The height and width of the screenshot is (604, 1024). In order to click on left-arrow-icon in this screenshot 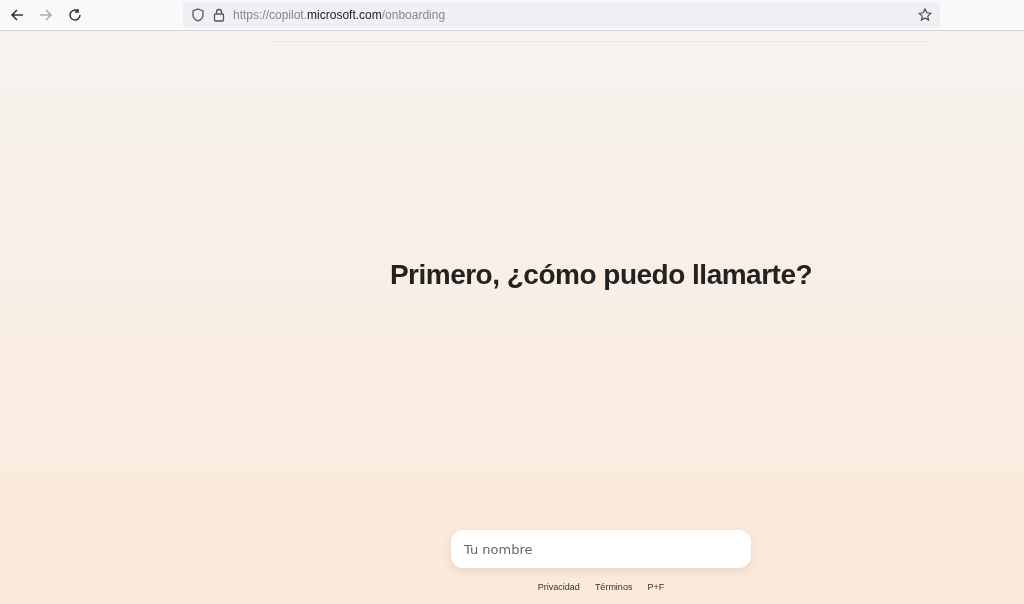, I will do `click(16, 15)`.